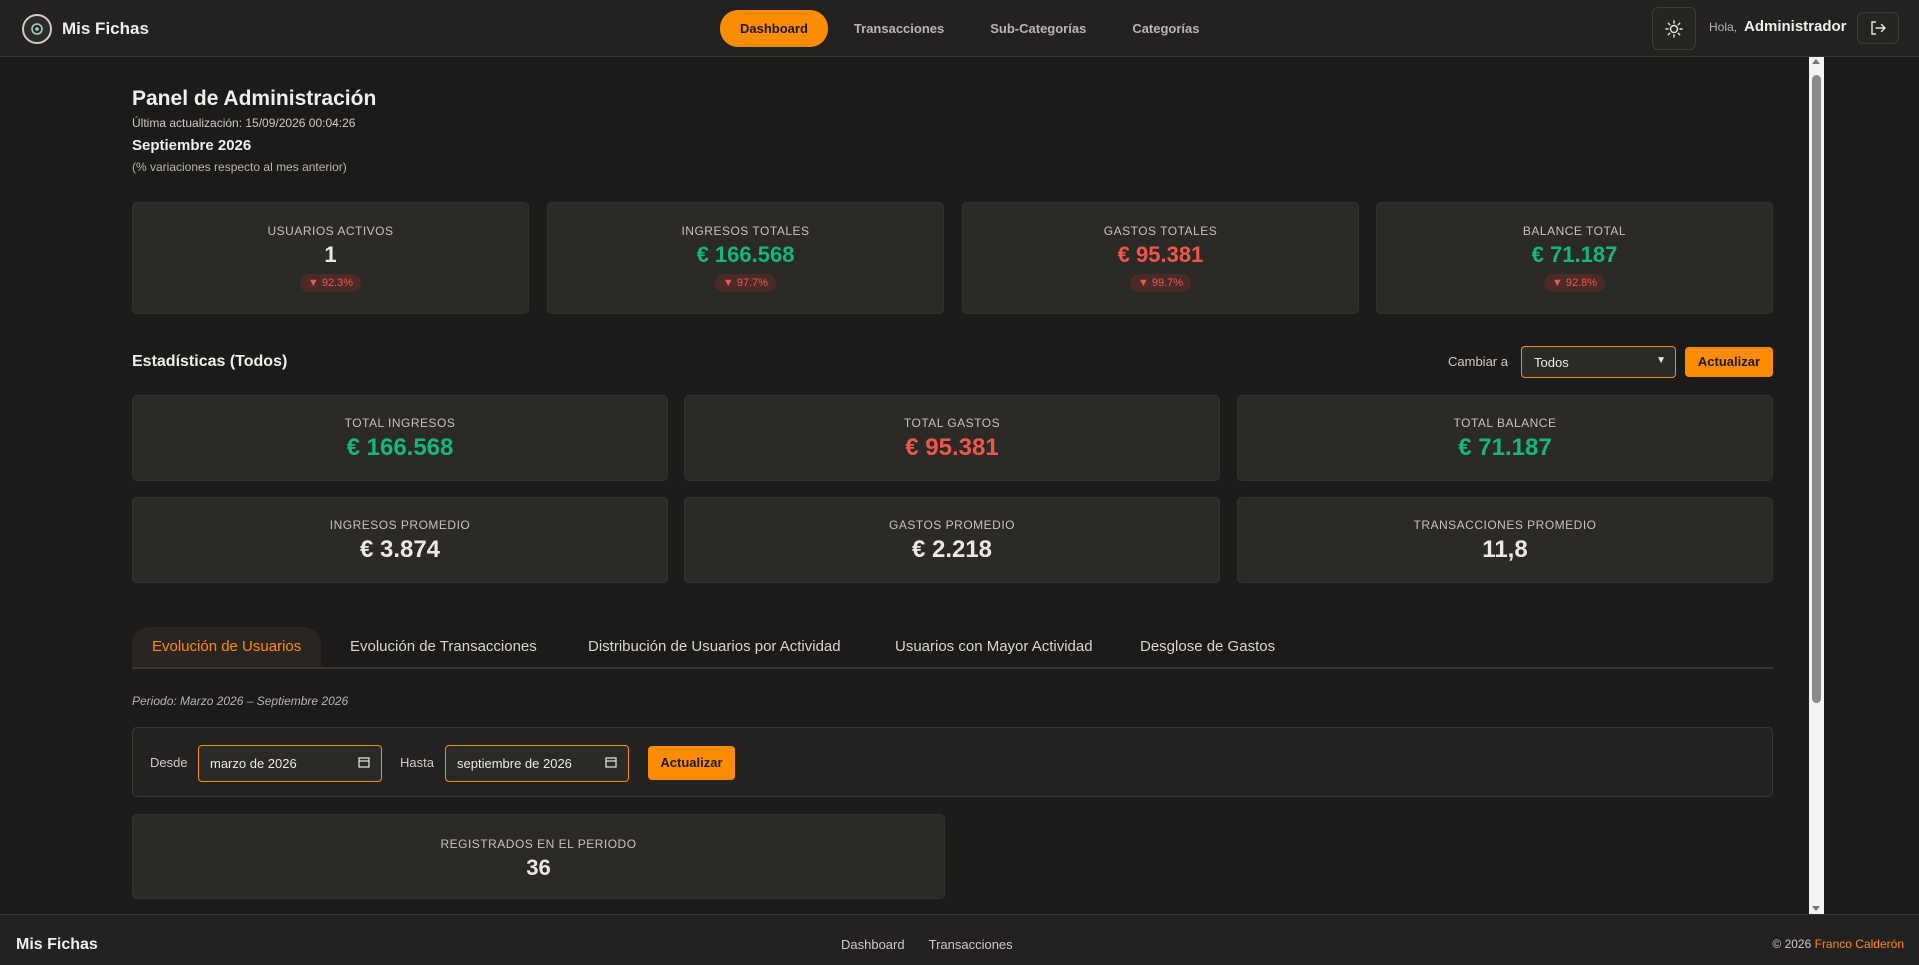 The image size is (1919, 965). I want to click on month-title: Septiembre 2026, so click(192, 145).